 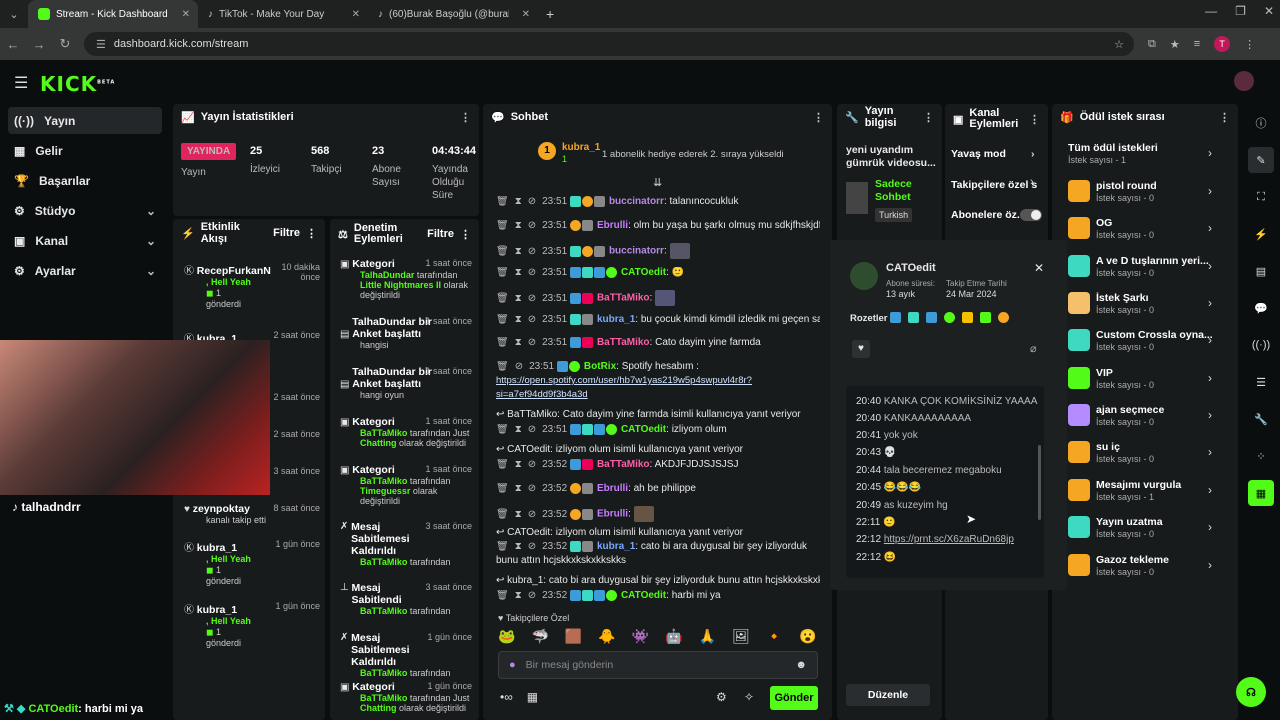 What do you see at coordinates (636, 251) in the screenshot?
I see `chat-user: buccinatorr` at bounding box center [636, 251].